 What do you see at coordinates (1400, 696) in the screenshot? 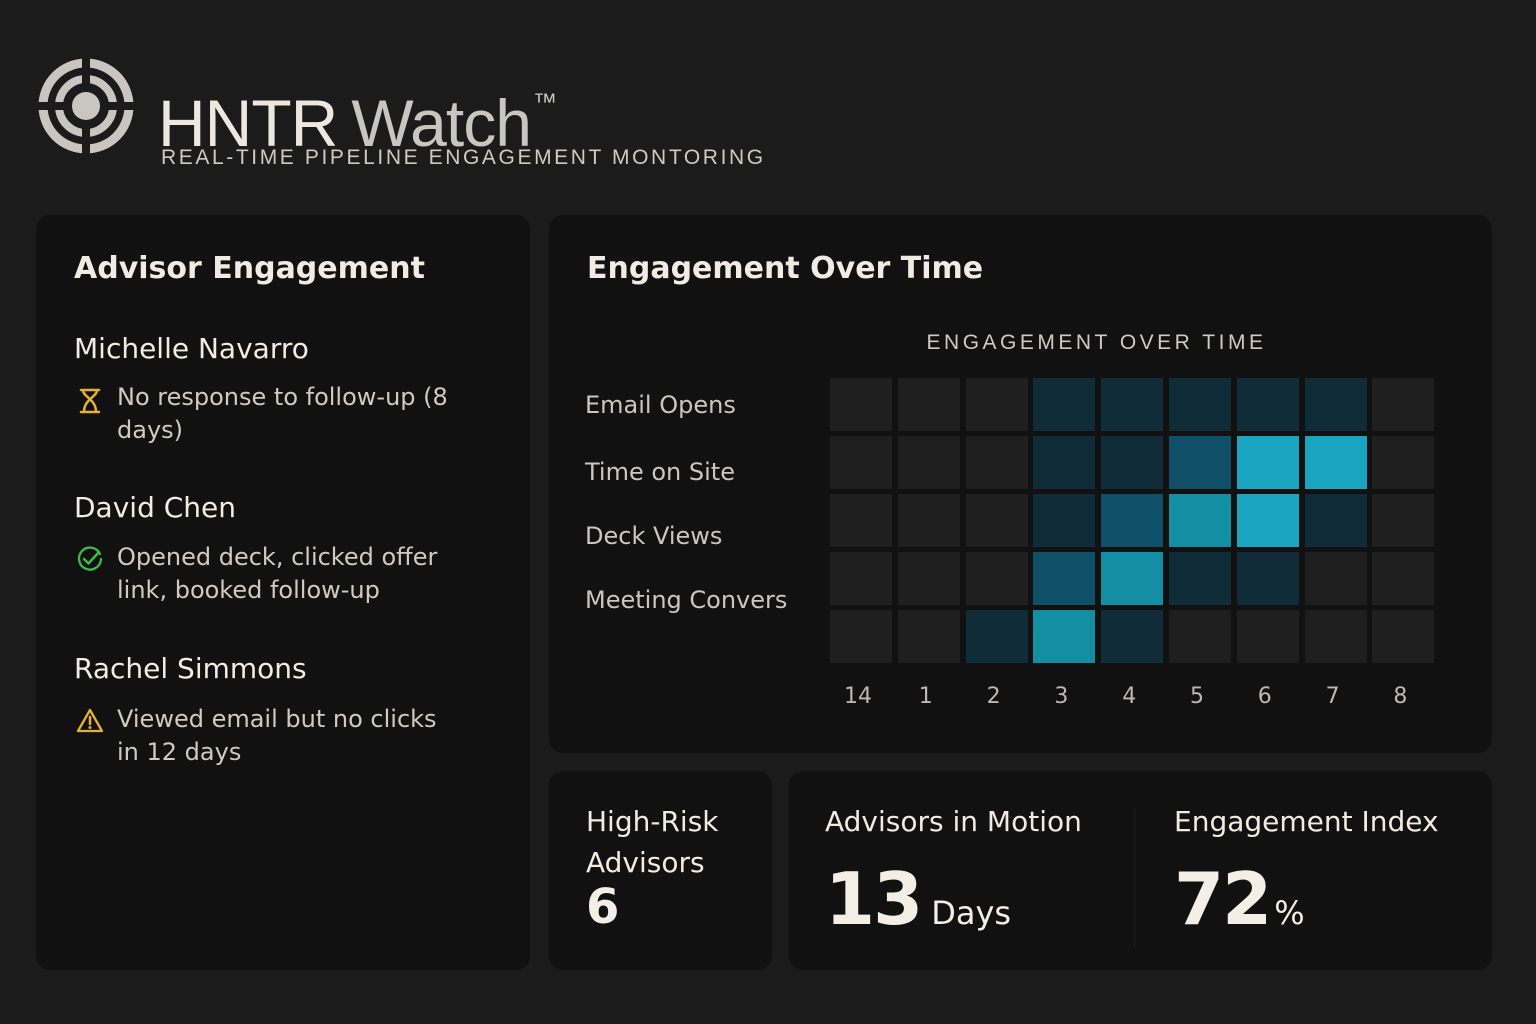
I see `x-tick-label: 8` at bounding box center [1400, 696].